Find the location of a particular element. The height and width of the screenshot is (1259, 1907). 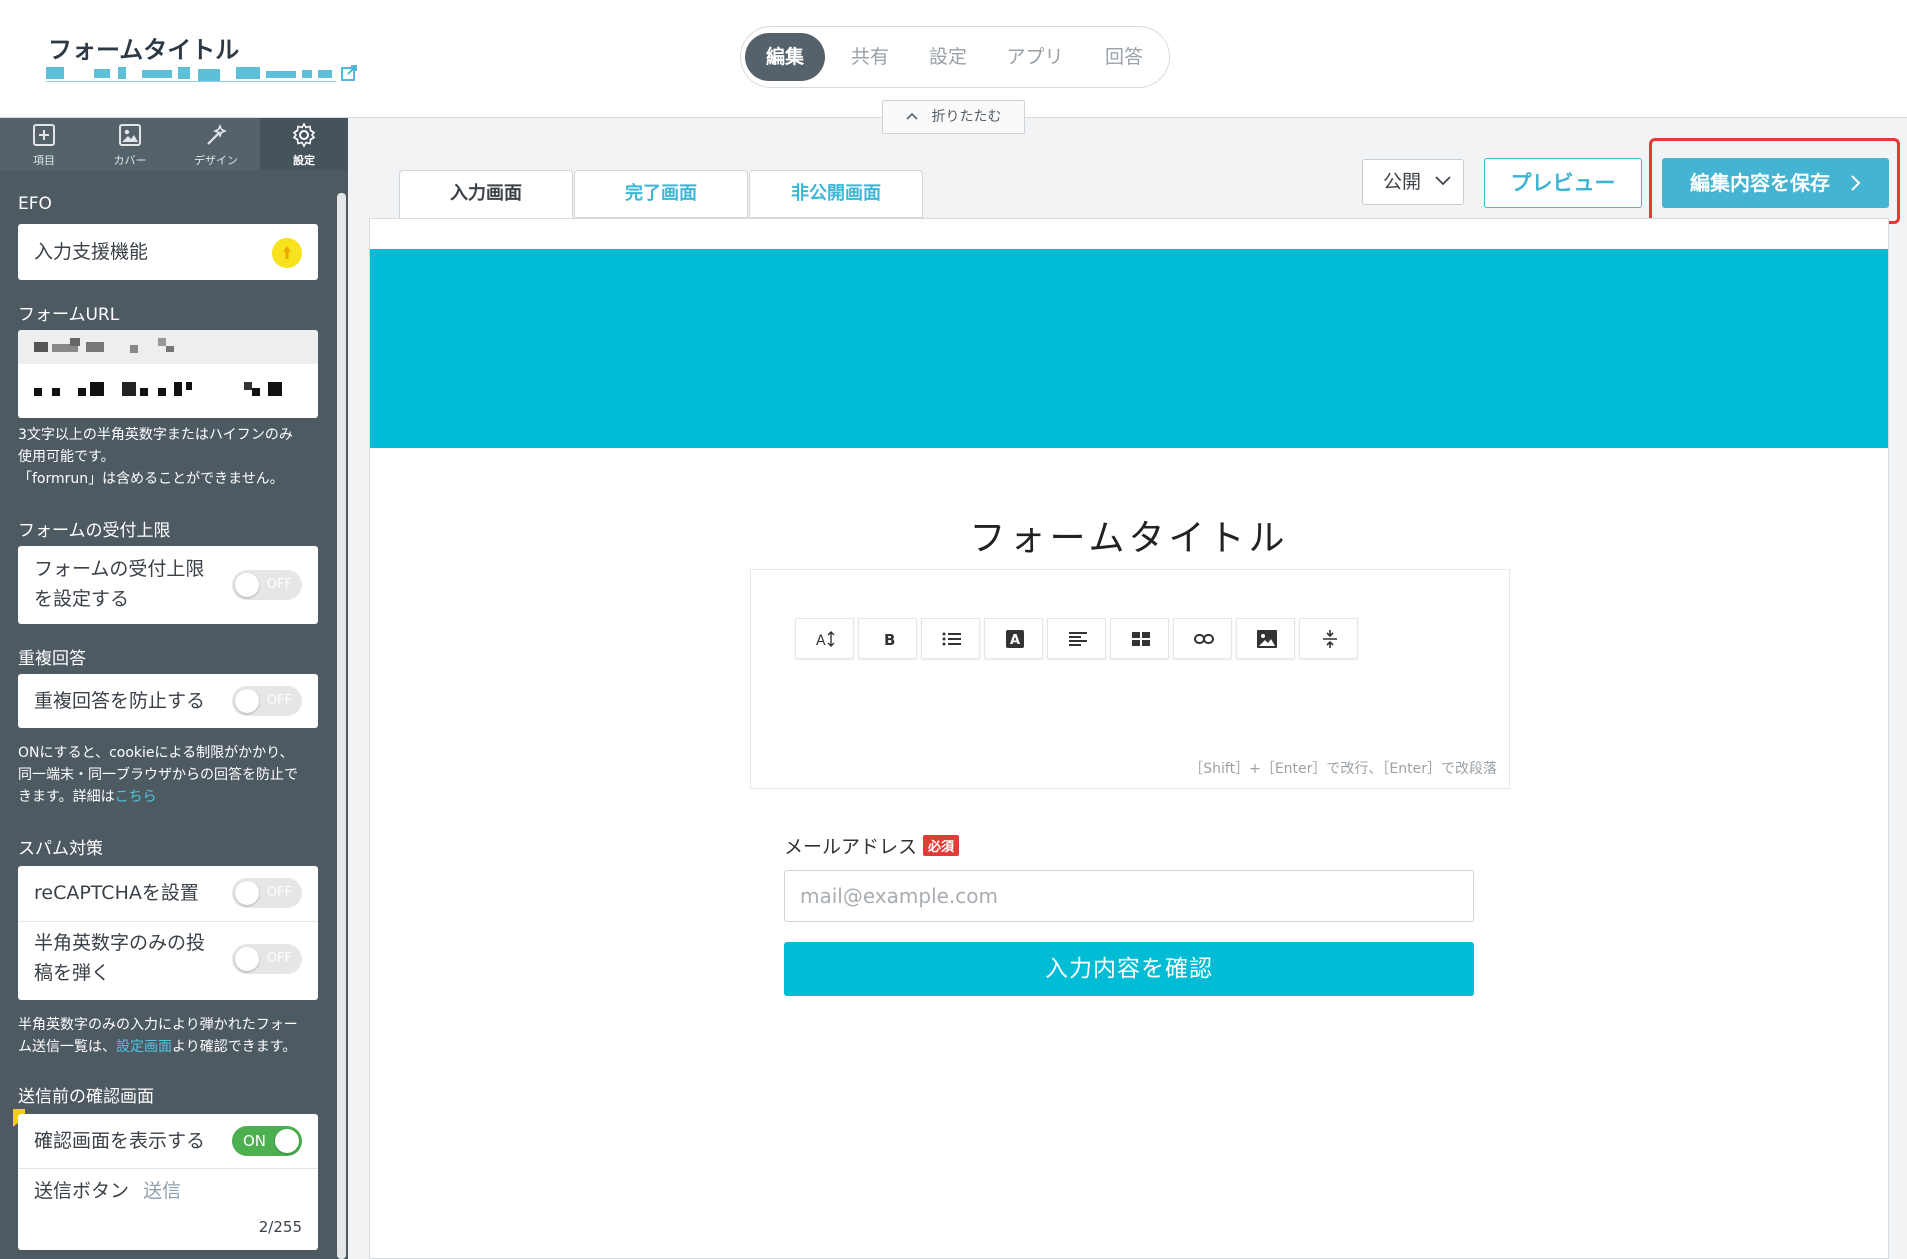

bold-icon: B is located at coordinates (889, 639).